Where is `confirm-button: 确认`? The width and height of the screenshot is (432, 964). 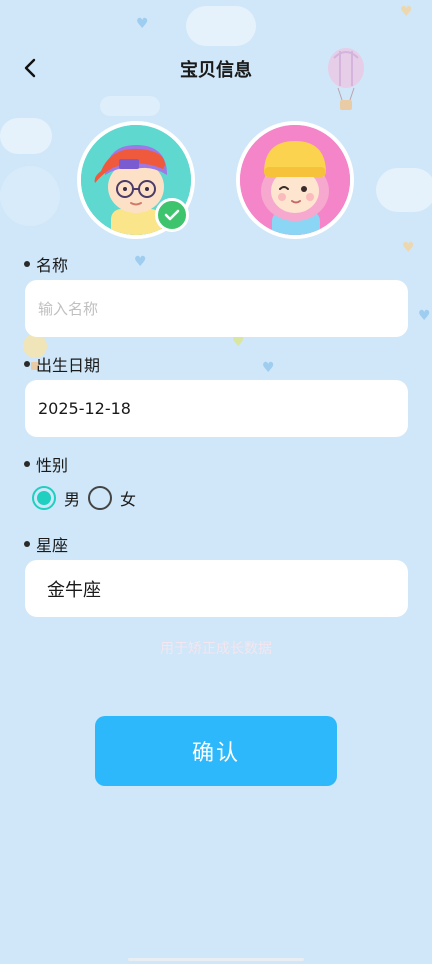 confirm-button: 确认 is located at coordinates (216, 751).